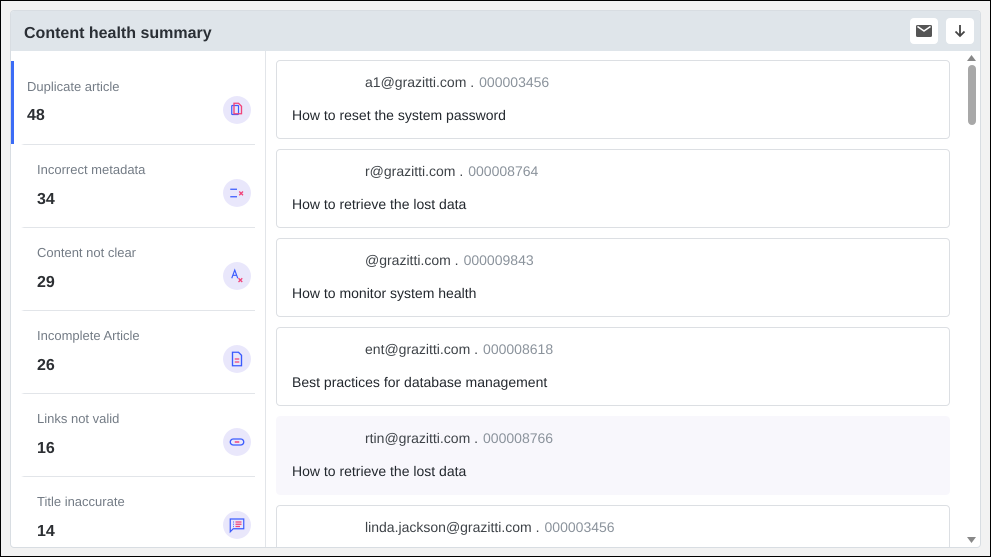  I want to click on scrollbar-thumb, so click(972, 95).